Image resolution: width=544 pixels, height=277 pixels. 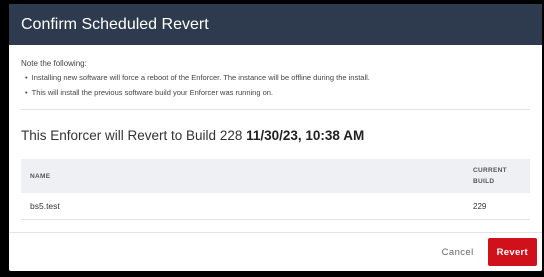 What do you see at coordinates (512, 252) in the screenshot?
I see `revert-button: Revert` at bounding box center [512, 252].